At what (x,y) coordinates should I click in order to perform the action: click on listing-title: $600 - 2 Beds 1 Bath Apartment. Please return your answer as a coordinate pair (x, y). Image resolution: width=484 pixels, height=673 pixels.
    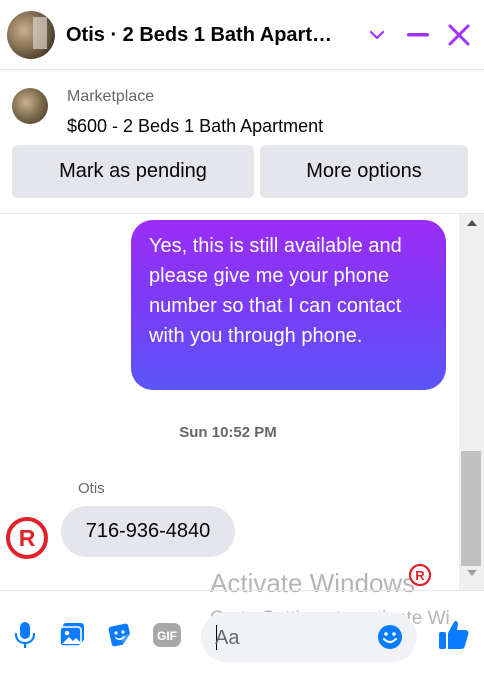
    Looking at the image, I should click on (195, 126).